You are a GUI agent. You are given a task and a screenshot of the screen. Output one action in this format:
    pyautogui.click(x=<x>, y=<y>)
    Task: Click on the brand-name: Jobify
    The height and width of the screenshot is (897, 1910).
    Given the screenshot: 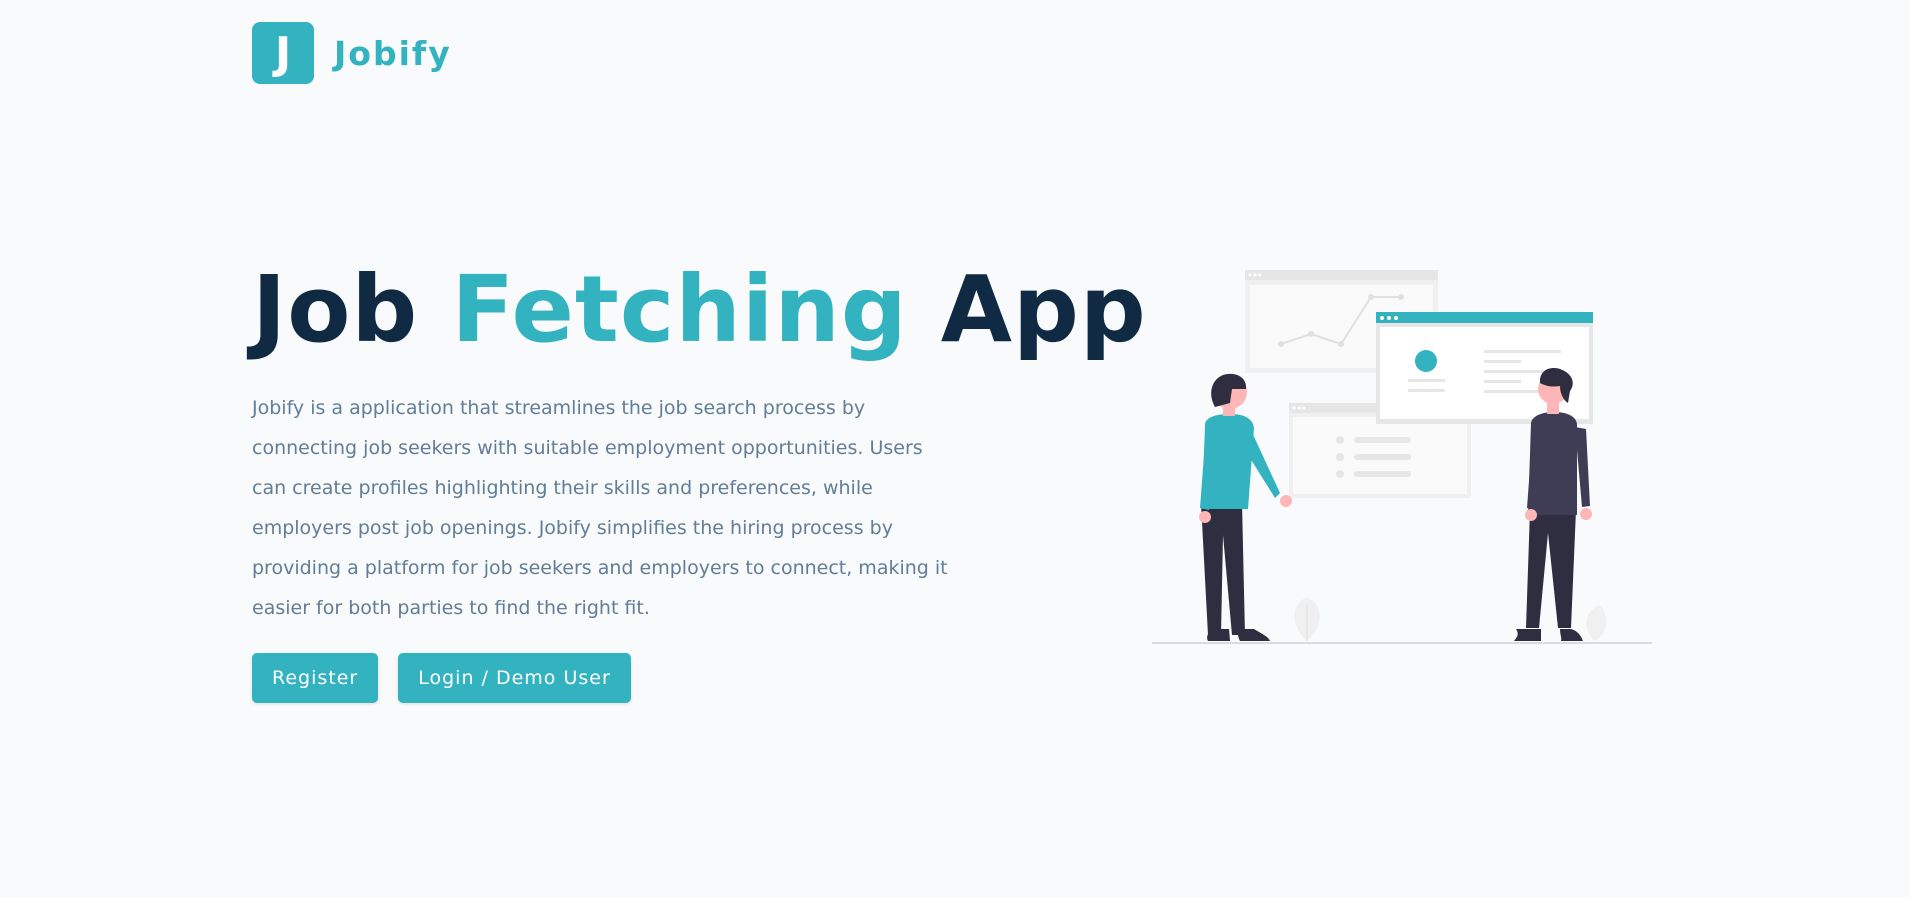 What is the action you would take?
    pyautogui.click(x=393, y=53)
    